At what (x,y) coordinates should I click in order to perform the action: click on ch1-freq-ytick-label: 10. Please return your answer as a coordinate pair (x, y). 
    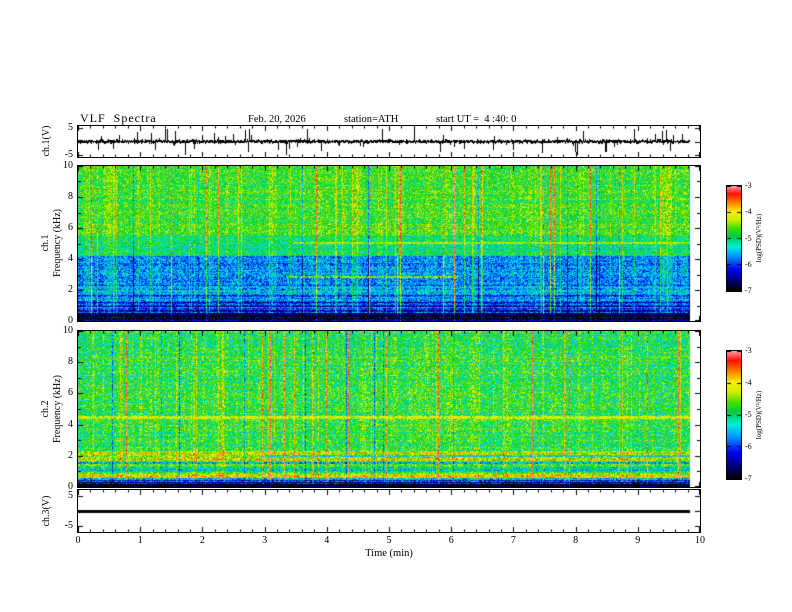
    Looking at the image, I should click on (68, 165).